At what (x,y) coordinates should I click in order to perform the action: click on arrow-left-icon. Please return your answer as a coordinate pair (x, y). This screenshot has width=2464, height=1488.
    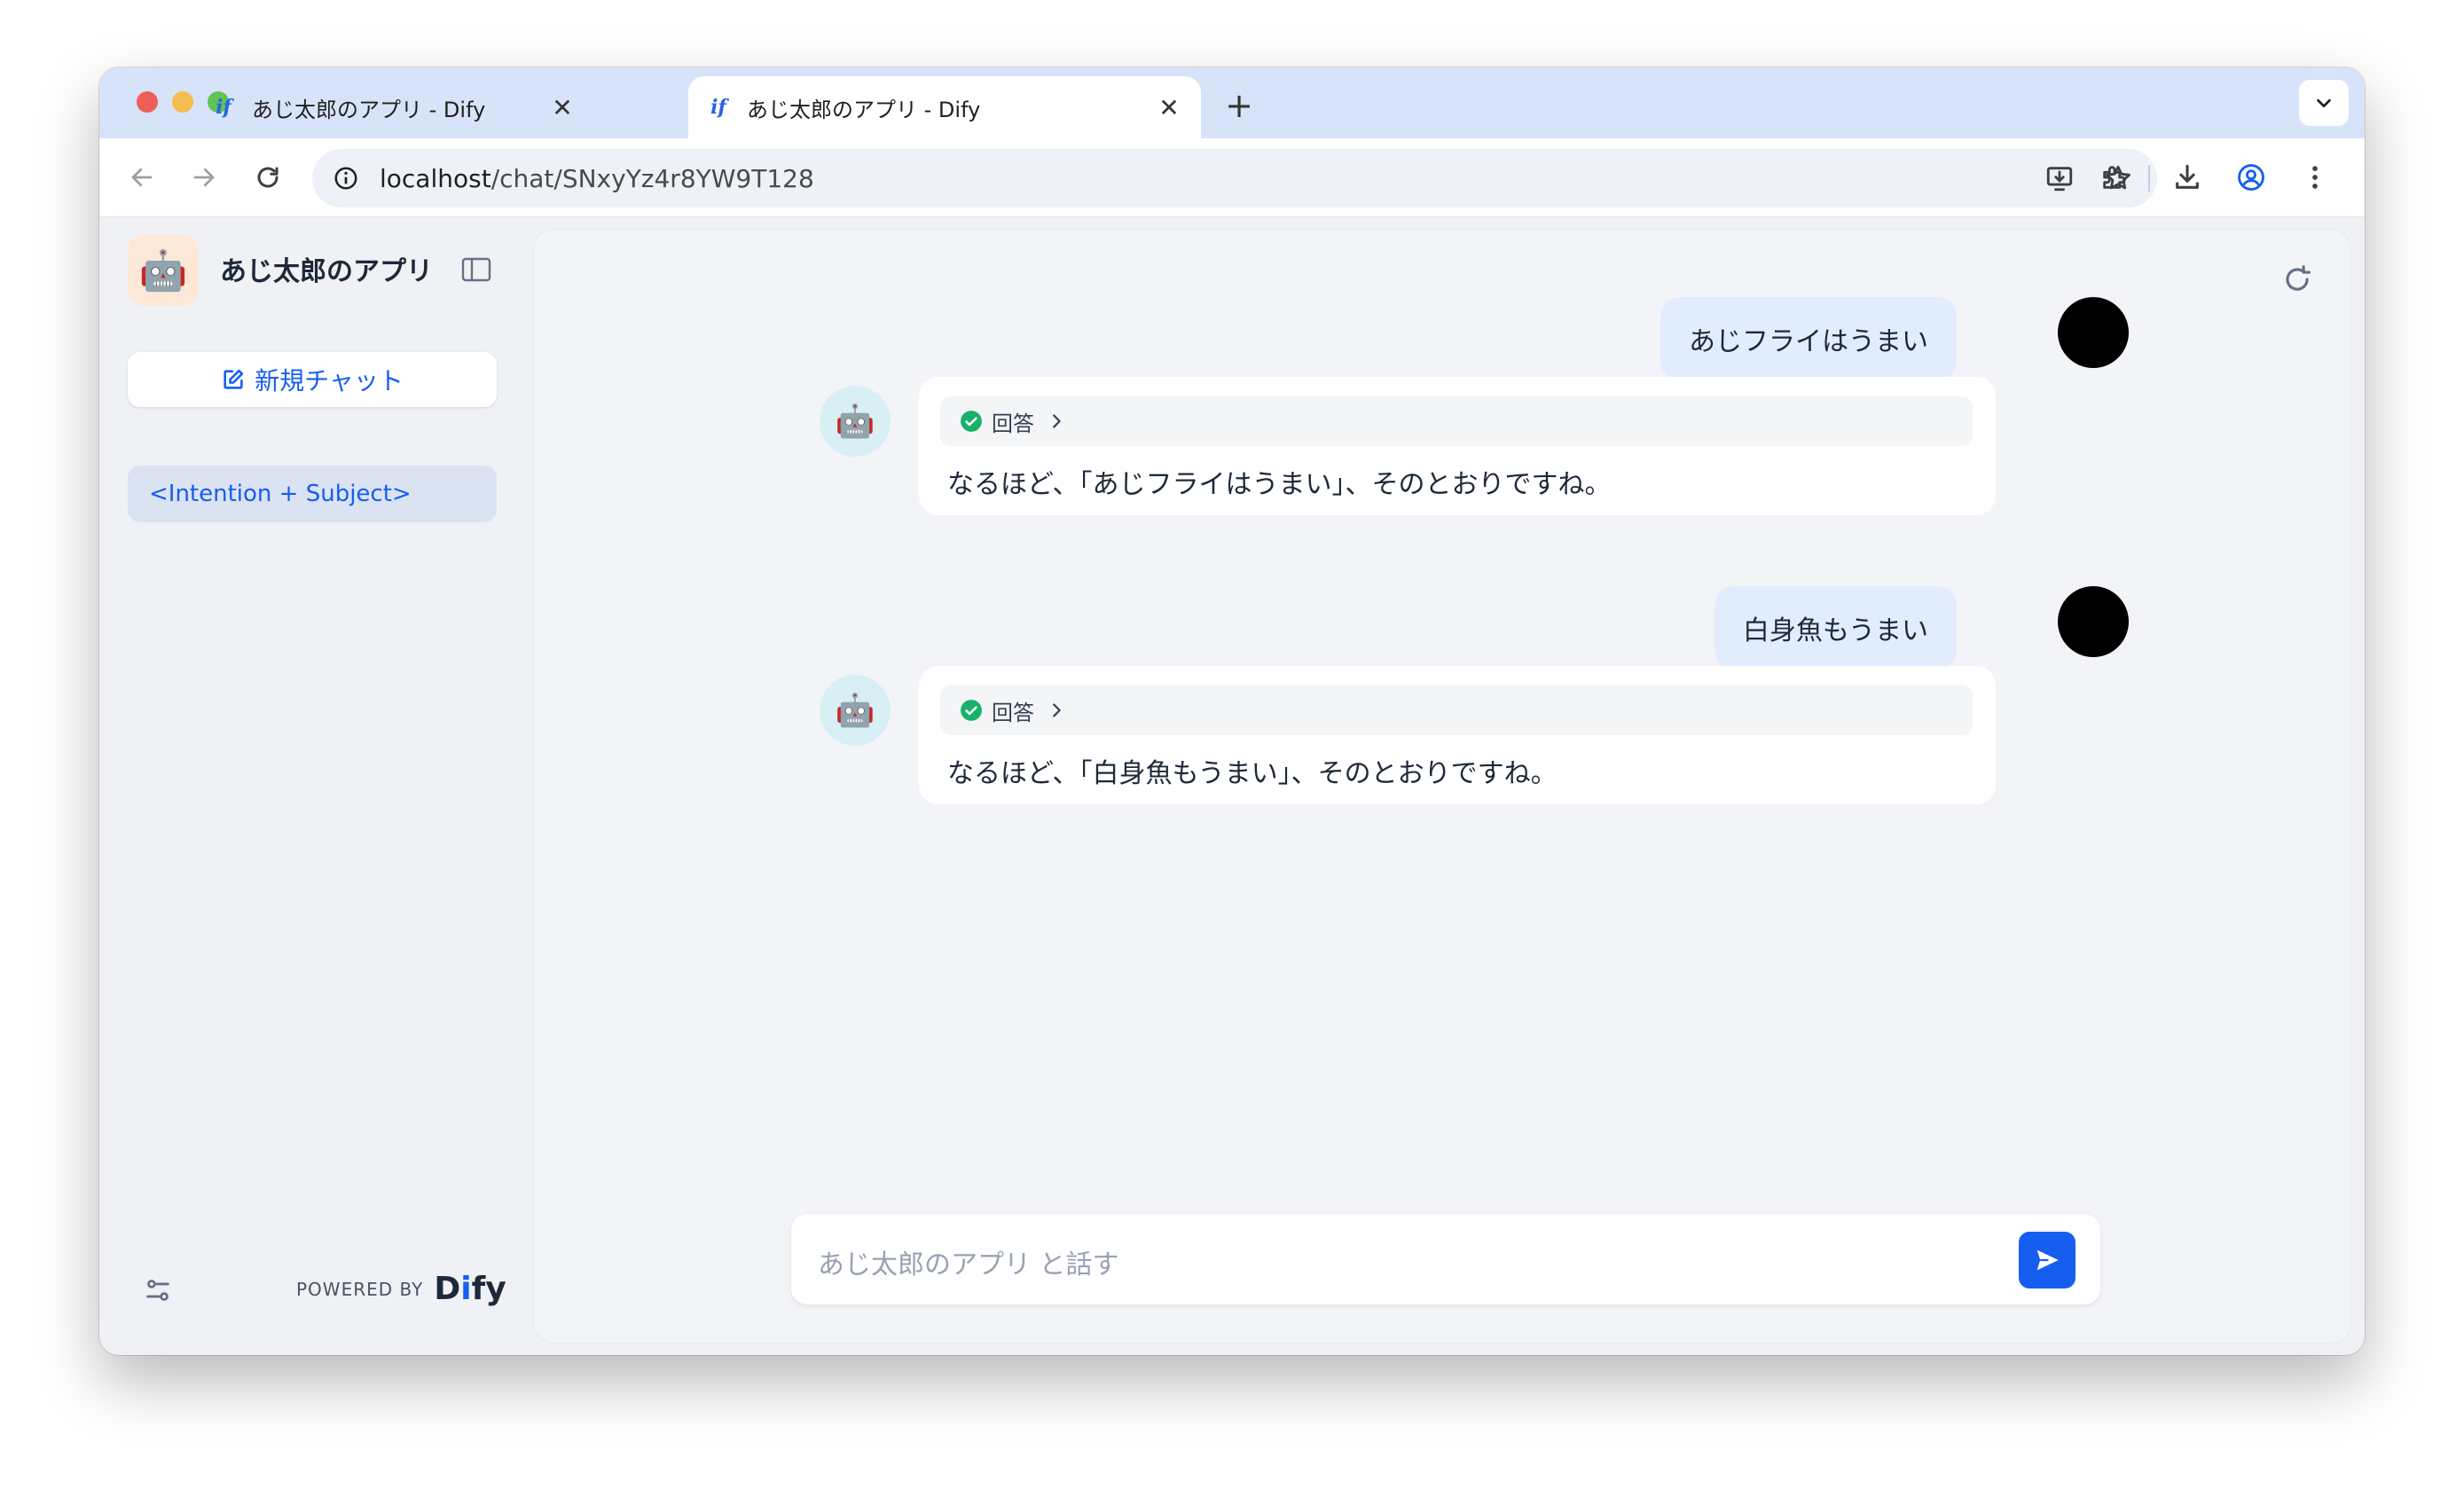
    Looking at the image, I should click on (142, 177).